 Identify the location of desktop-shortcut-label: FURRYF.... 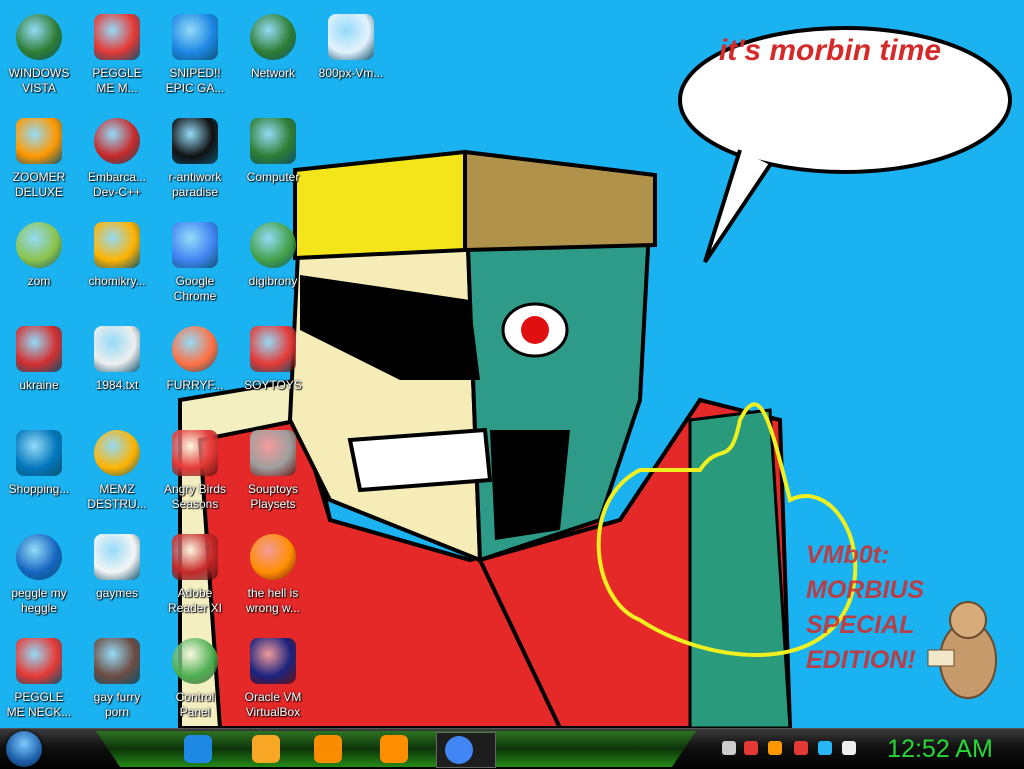
(195, 385).